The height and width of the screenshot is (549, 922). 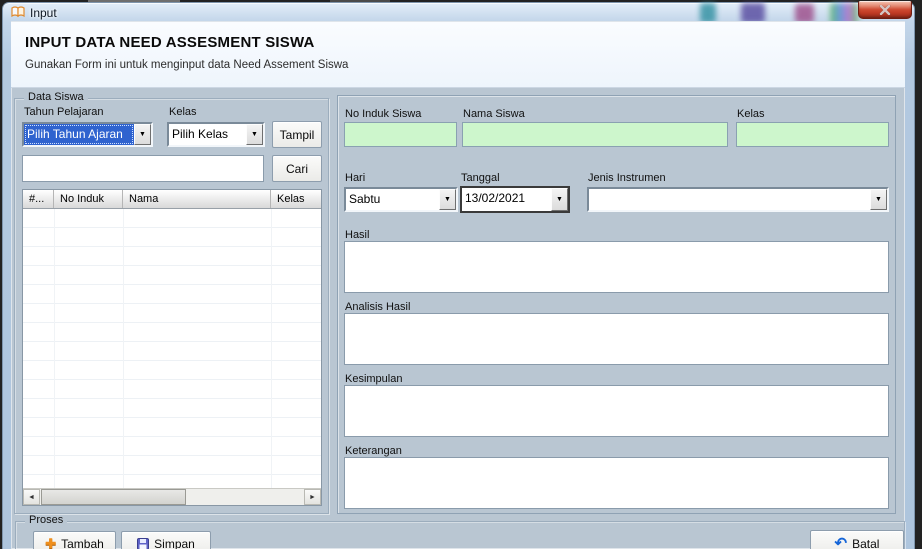 I want to click on hasil-textarea, so click(x=616, y=267).